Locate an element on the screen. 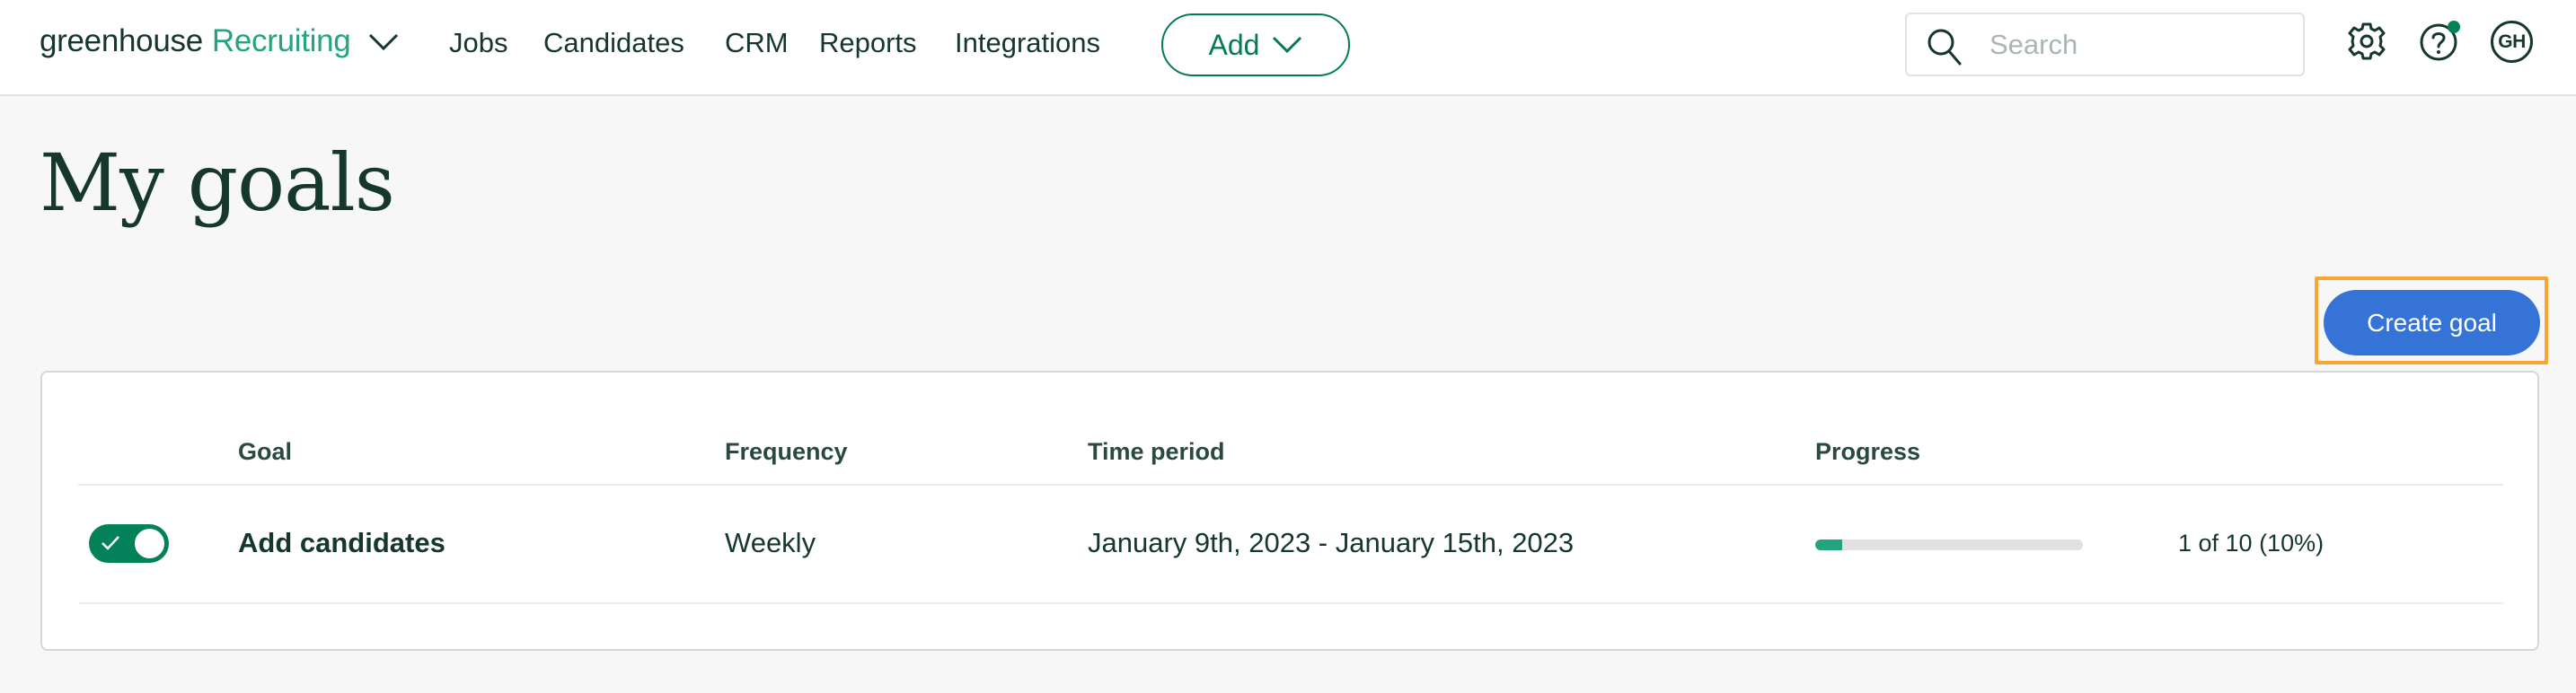 Image resolution: width=2576 pixels, height=693 pixels. search-icon is located at coordinates (1945, 48).